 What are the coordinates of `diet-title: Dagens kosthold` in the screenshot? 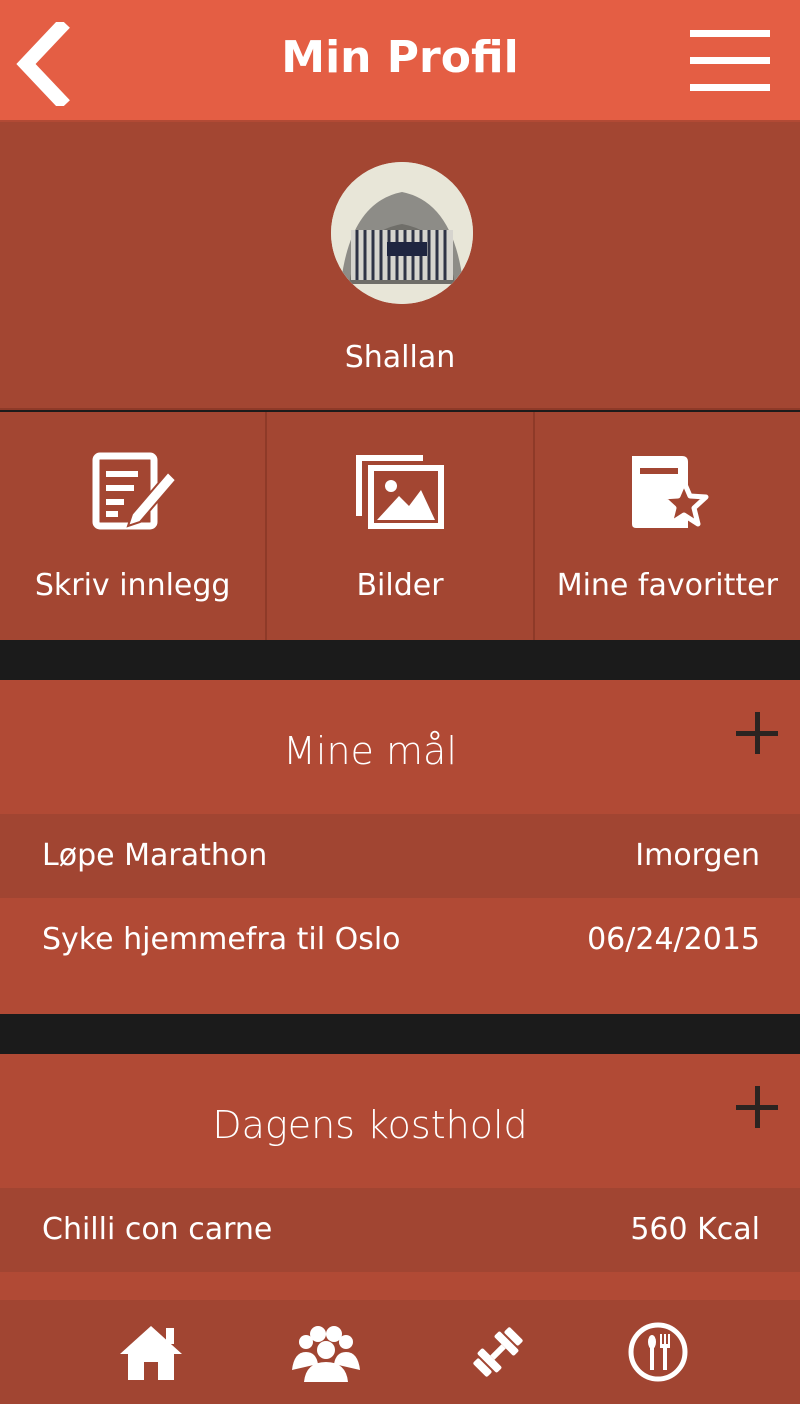 It's located at (370, 1125).